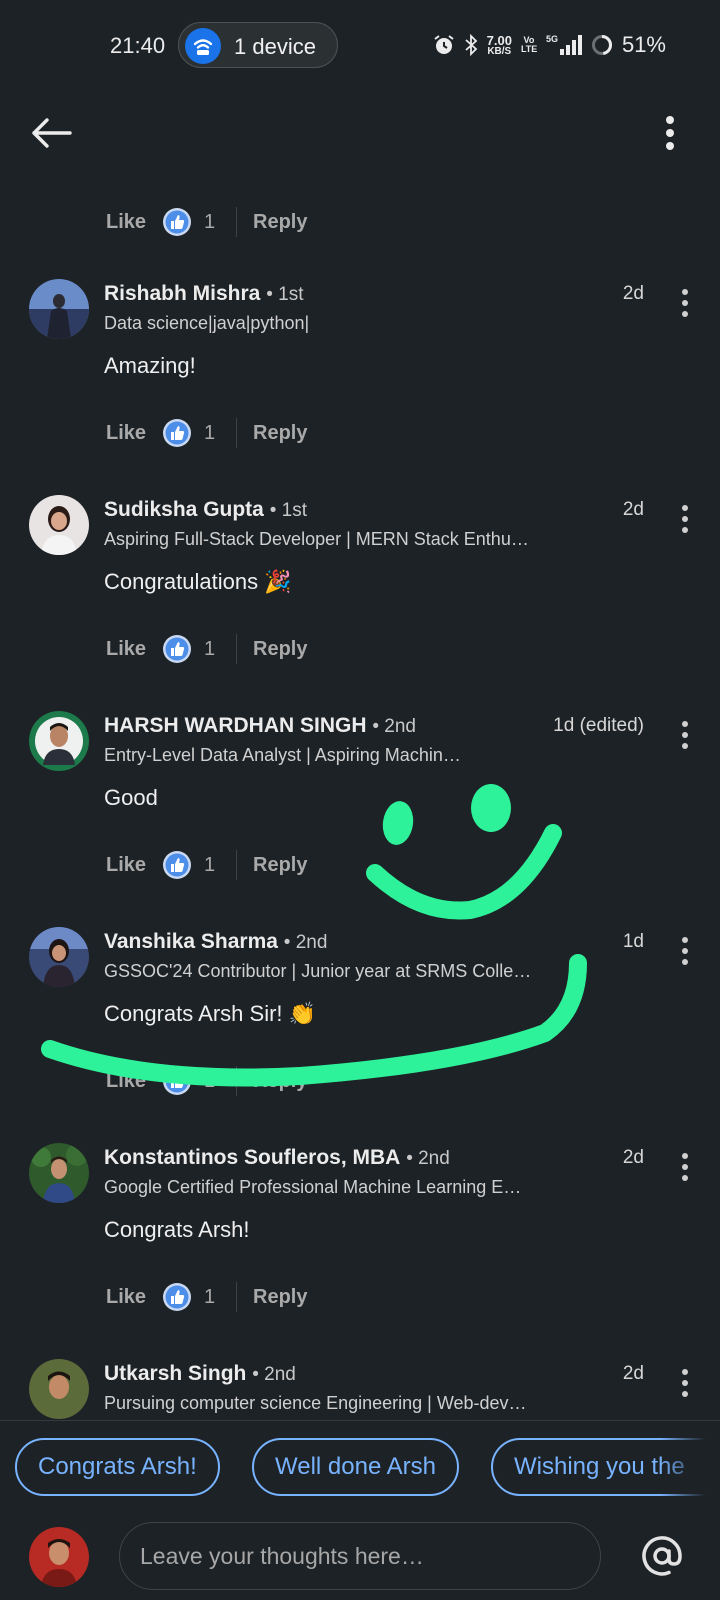 The image size is (720, 1600). What do you see at coordinates (499, 51) in the screenshot?
I see `net-speed-unit: KB/S` at bounding box center [499, 51].